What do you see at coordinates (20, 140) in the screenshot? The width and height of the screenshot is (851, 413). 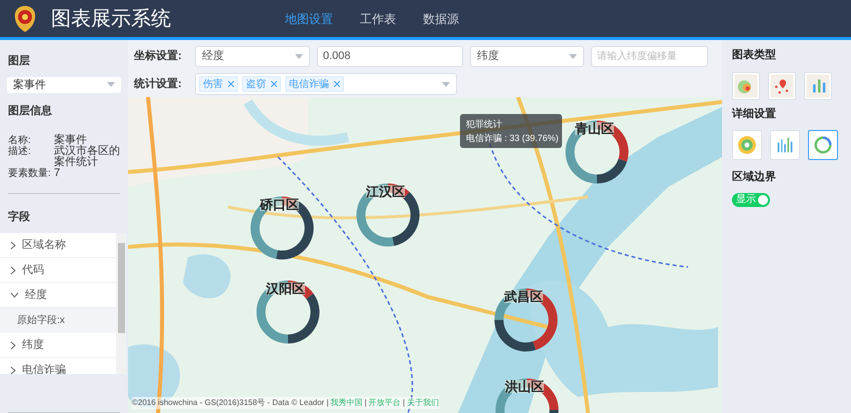 I see `info-label: 名称:` at bounding box center [20, 140].